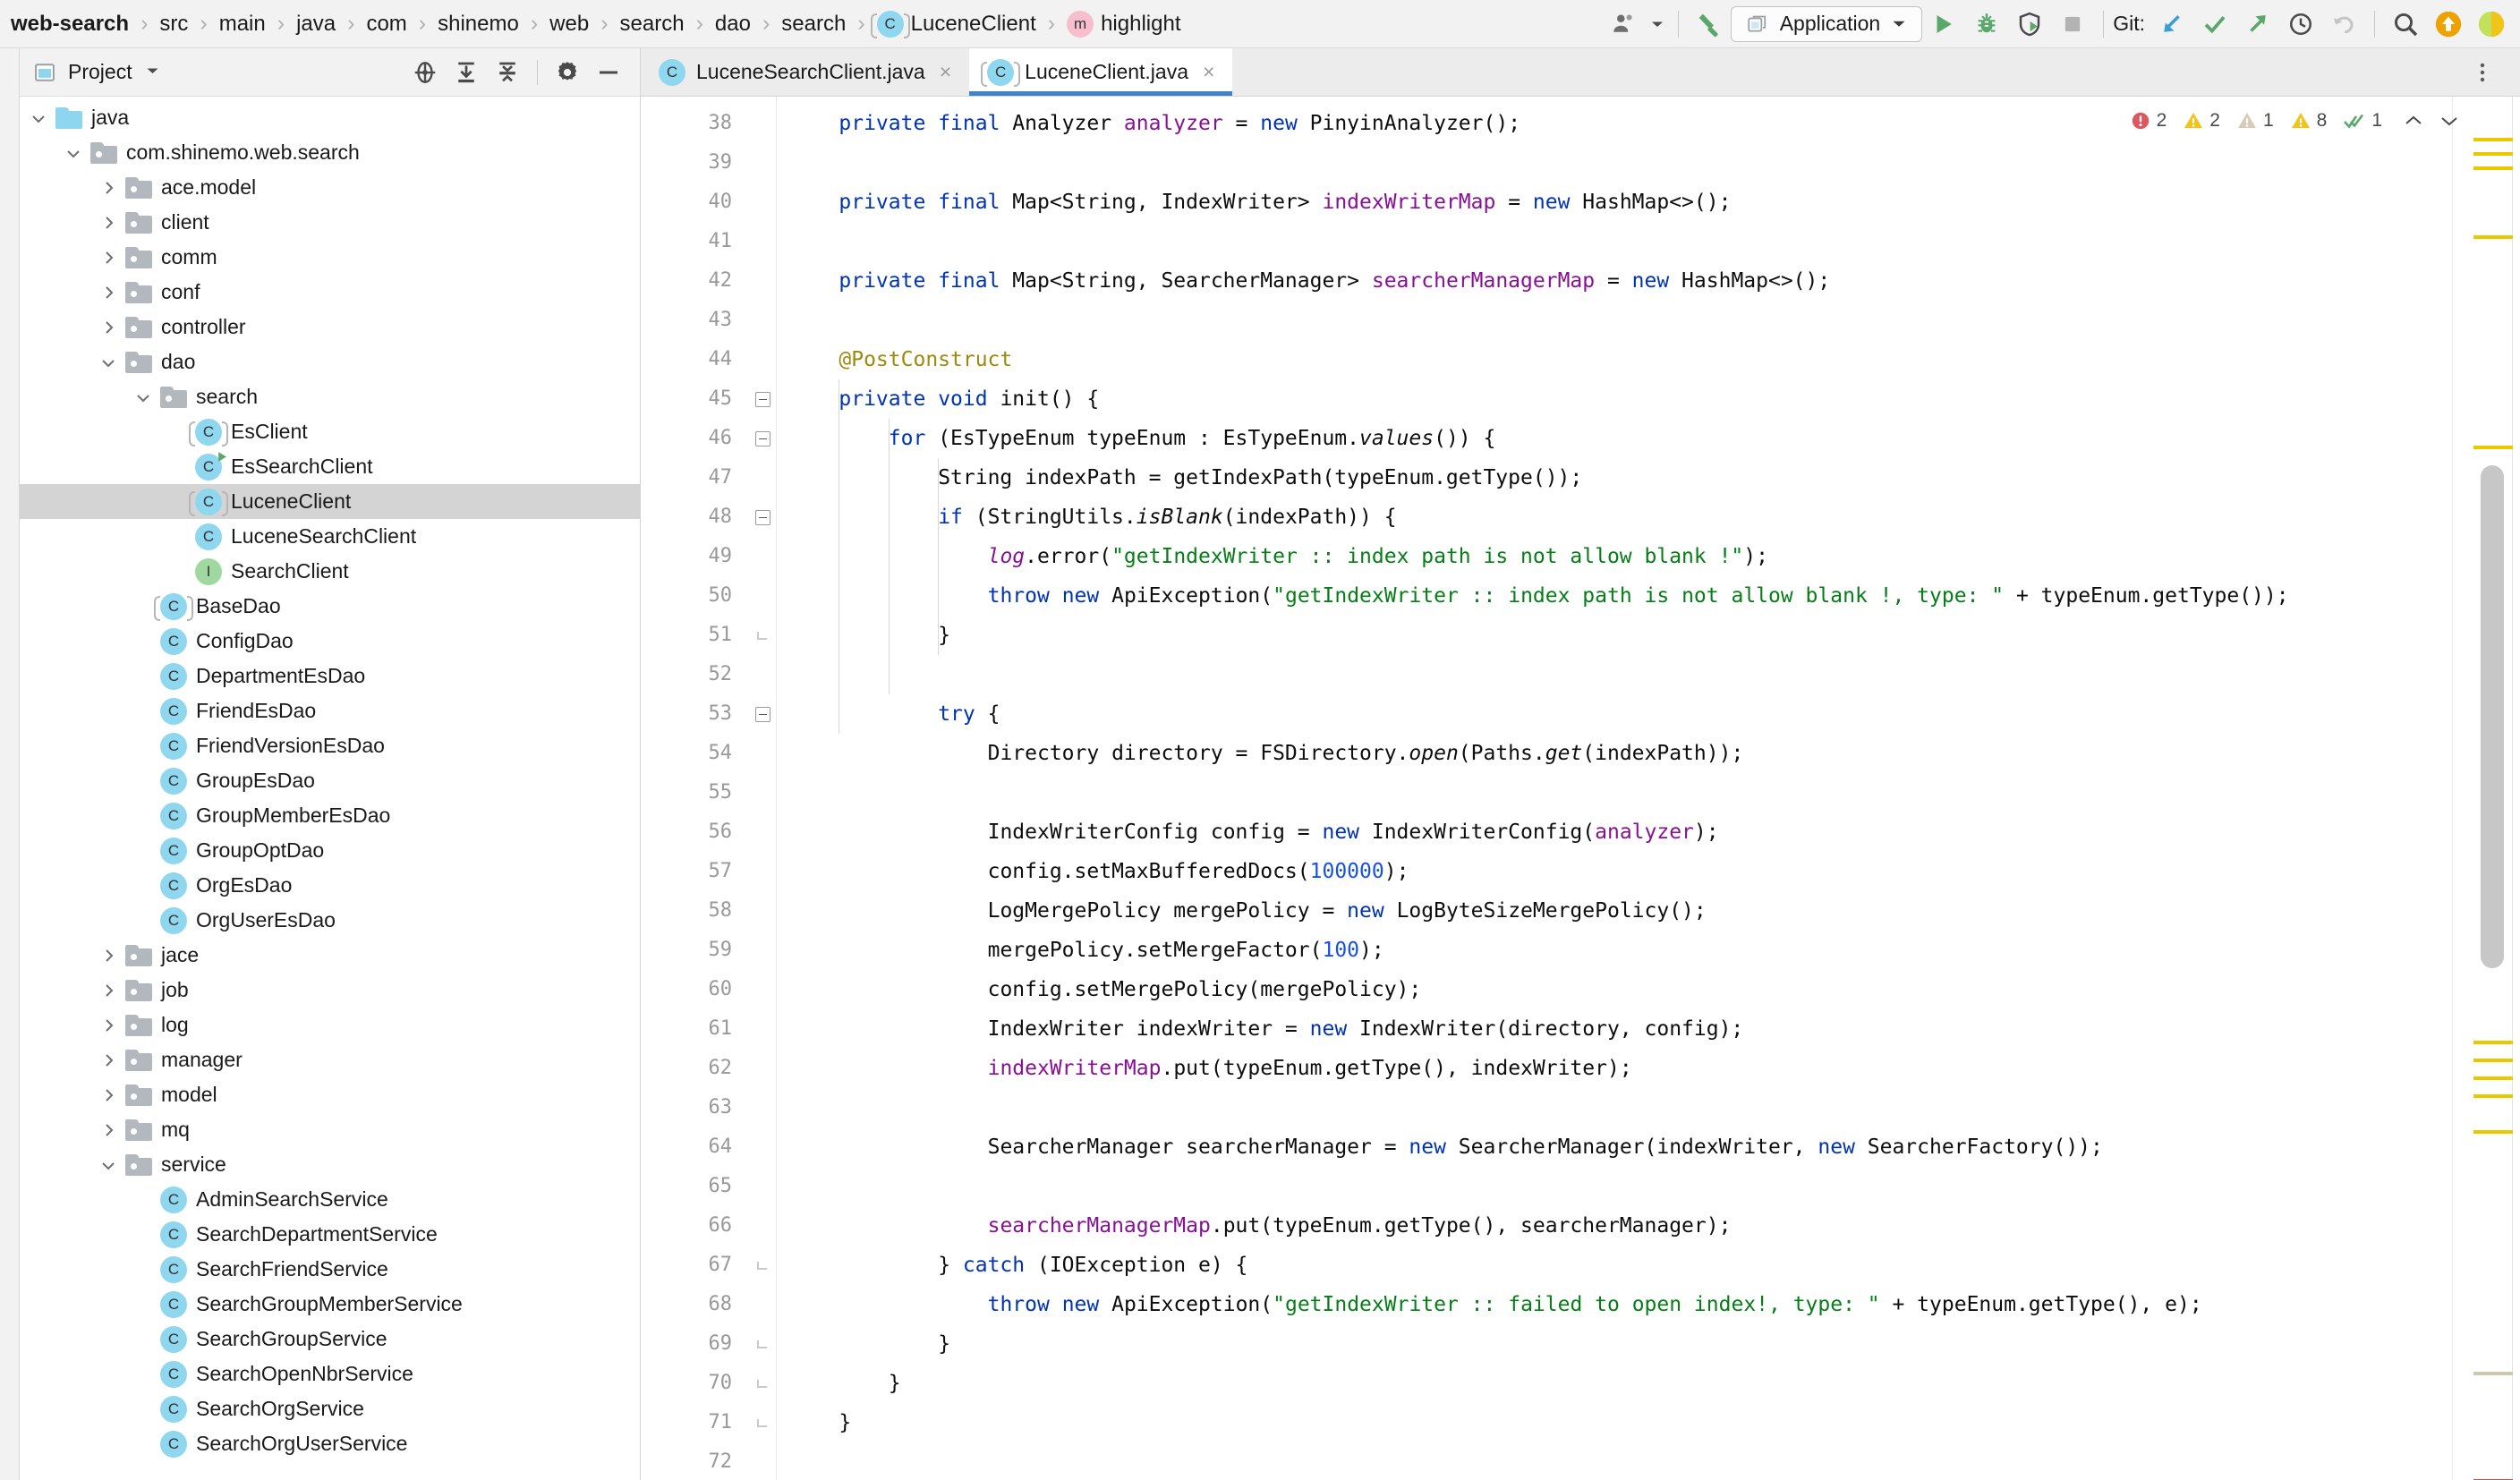 The width and height of the screenshot is (2520, 1480). Describe the element at coordinates (330, 1234) in the screenshot. I see `tree-item-searchdepartmentservice: C SearchDepartmentService` at that location.